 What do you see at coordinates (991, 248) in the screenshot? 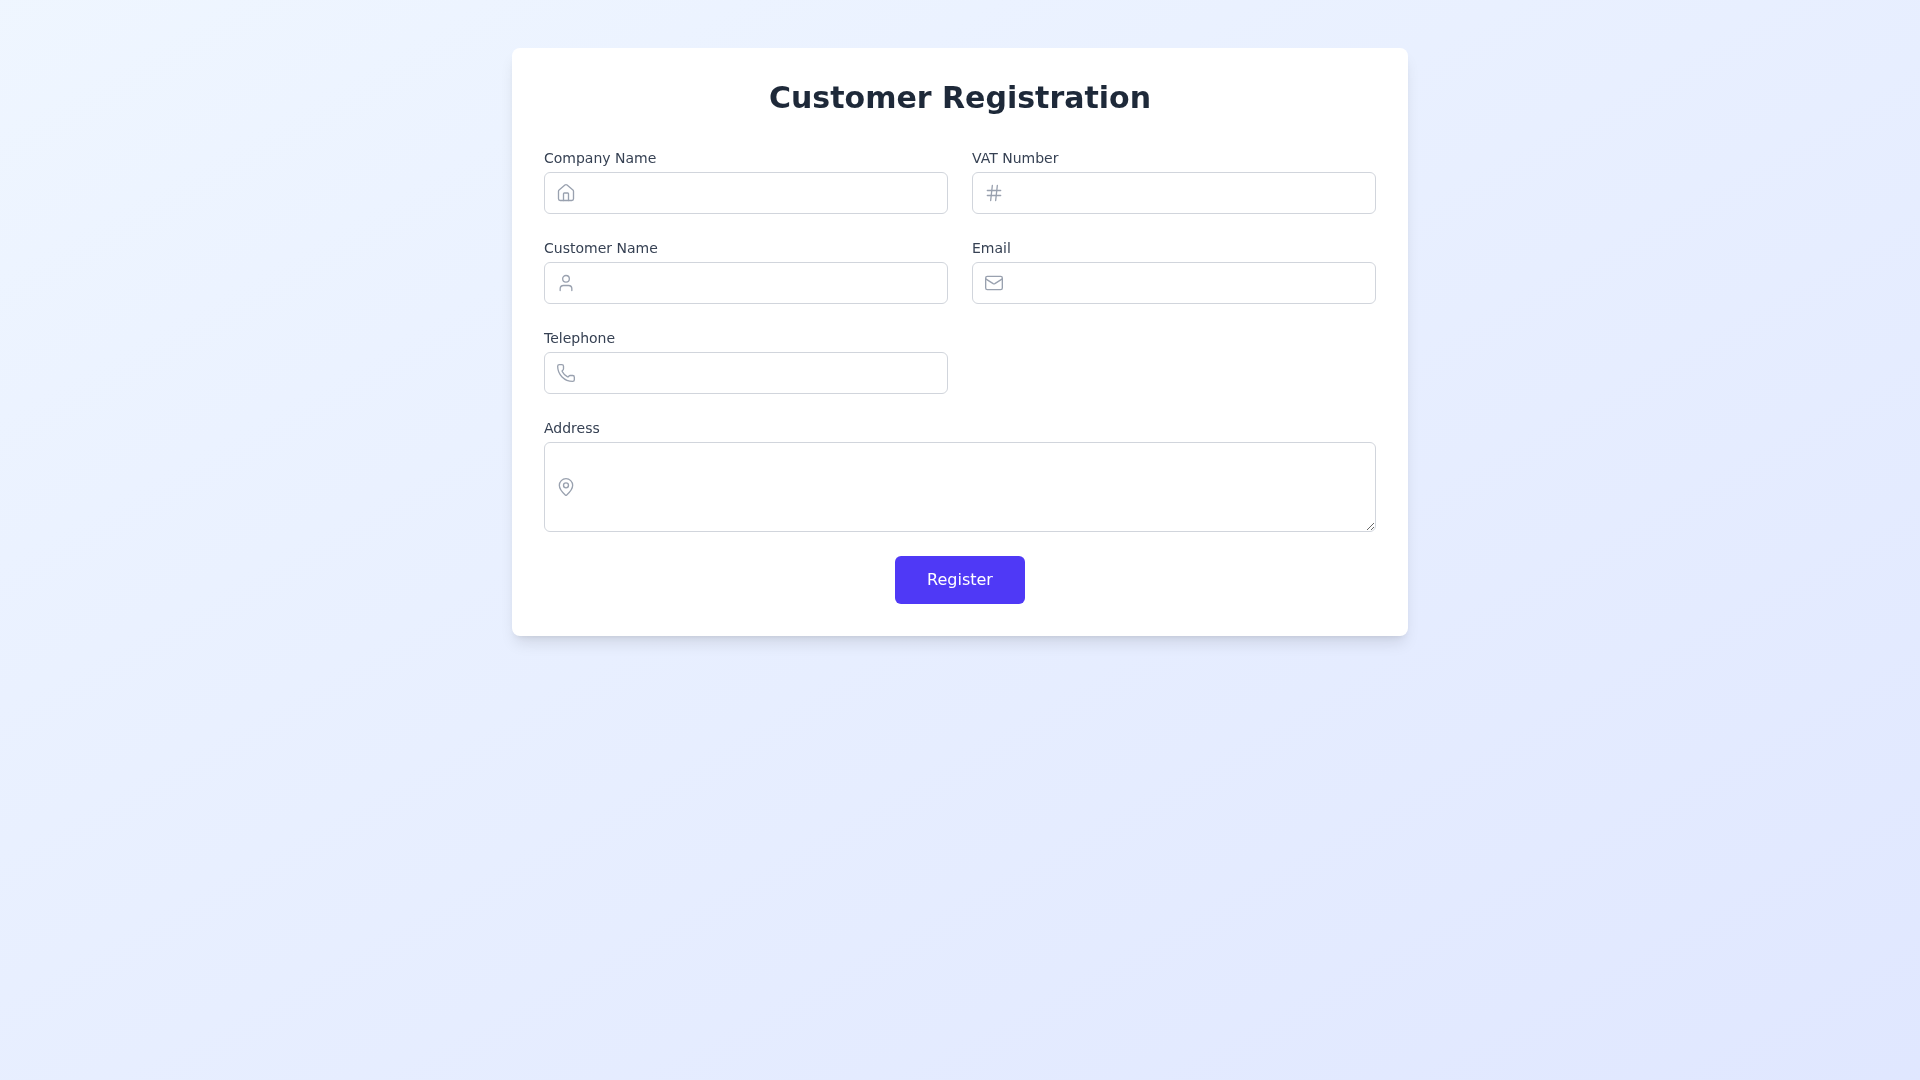
I see `field-label: Email` at bounding box center [991, 248].